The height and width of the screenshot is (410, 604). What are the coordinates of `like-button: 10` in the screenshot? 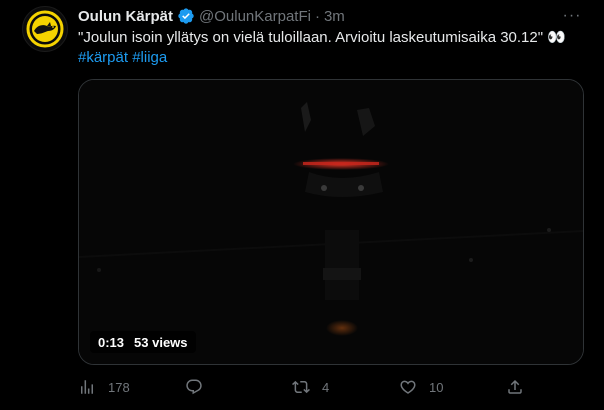 It's located at (446, 387).